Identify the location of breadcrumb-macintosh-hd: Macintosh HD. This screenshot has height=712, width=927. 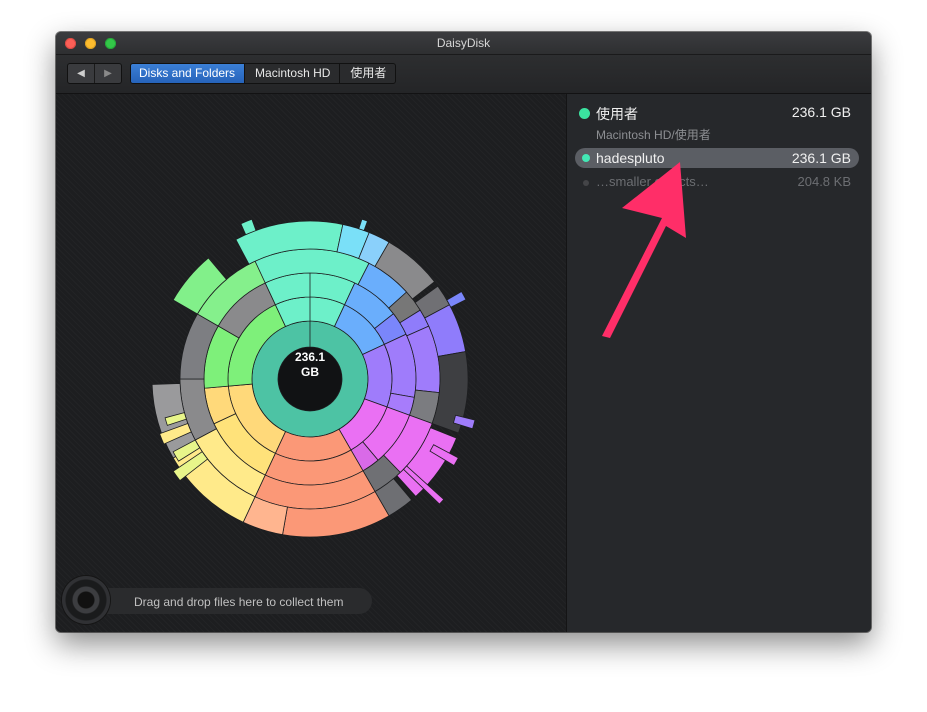
(291, 73).